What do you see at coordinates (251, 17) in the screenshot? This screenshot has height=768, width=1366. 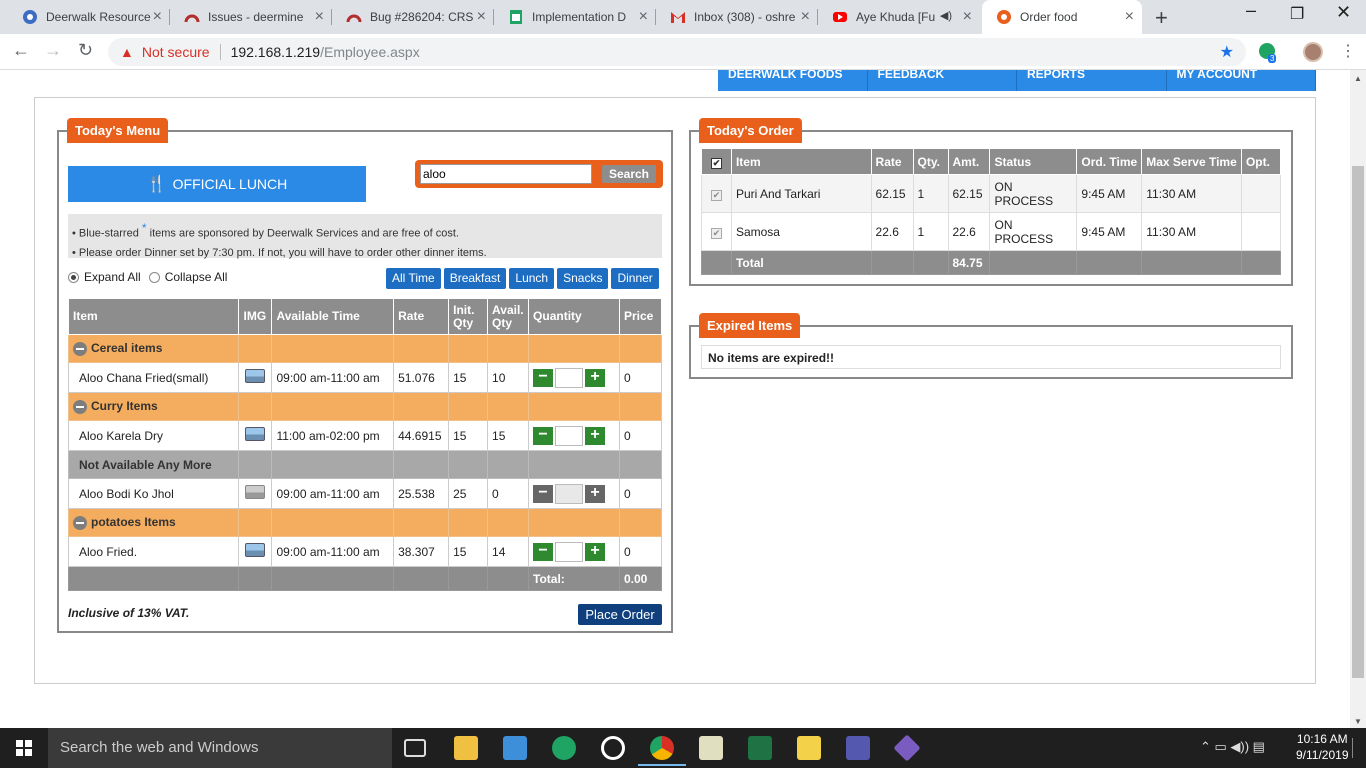 I see `tab-issues: Issues - deermine ×` at bounding box center [251, 17].